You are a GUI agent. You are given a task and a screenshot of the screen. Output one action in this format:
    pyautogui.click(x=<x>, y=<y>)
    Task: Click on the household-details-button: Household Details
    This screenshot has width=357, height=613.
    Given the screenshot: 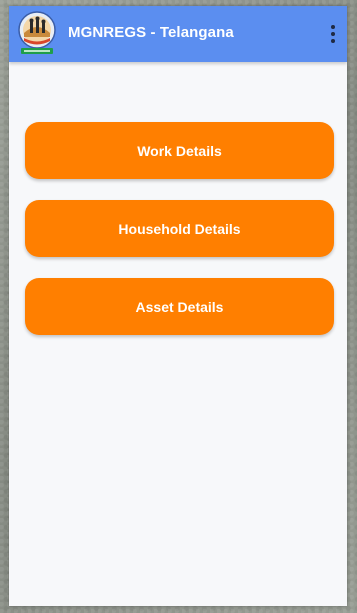 What is the action you would take?
    pyautogui.click(x=179, y=228)
    